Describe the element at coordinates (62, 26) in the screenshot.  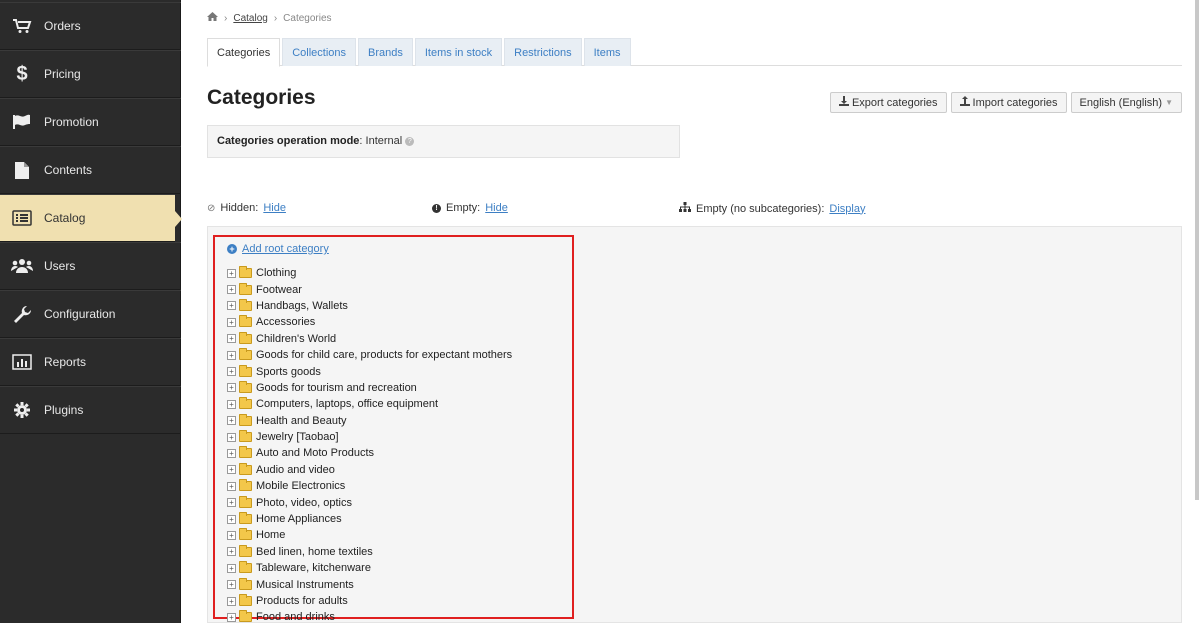
I see `sidebar-item-label: Orders` at that location.